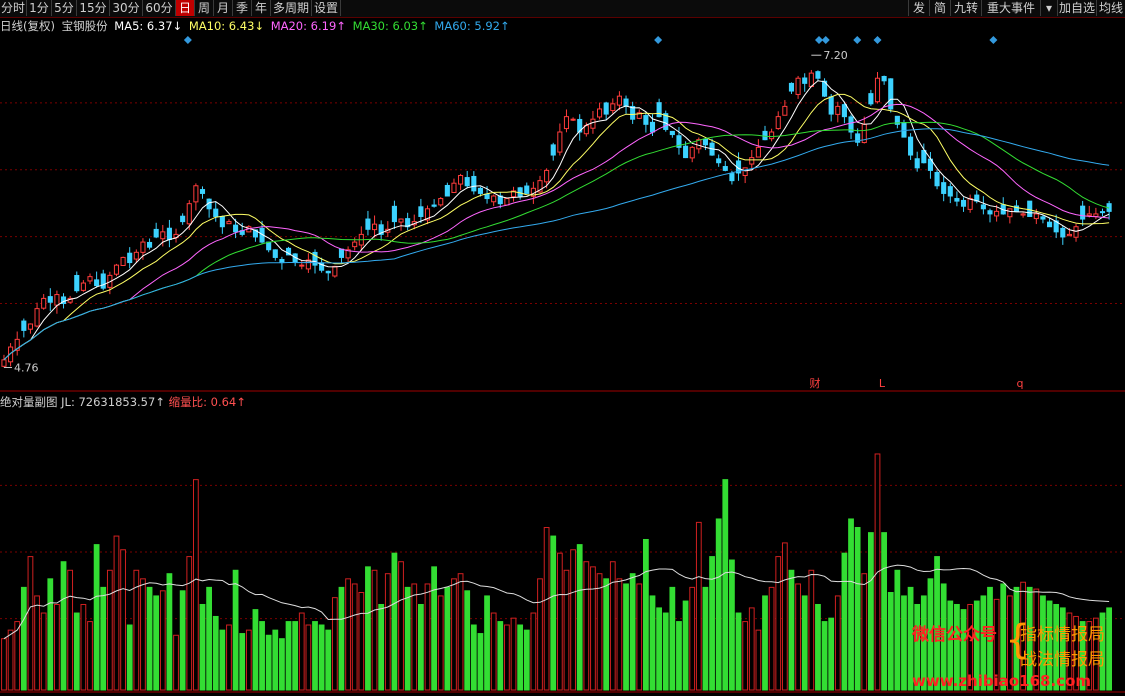 This screenshot has height=696, width=1125. Describe the element at coordinates (882, 383) in the screenshot. I see `event-text-marker: L` at that location.